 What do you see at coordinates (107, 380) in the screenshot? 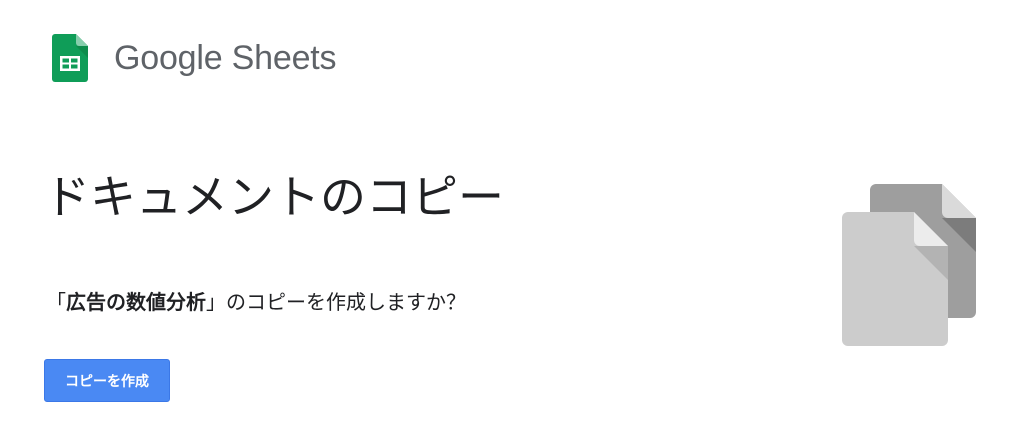
I see `make-copy-button: コピーを作成` at bounding box center [107, 380].